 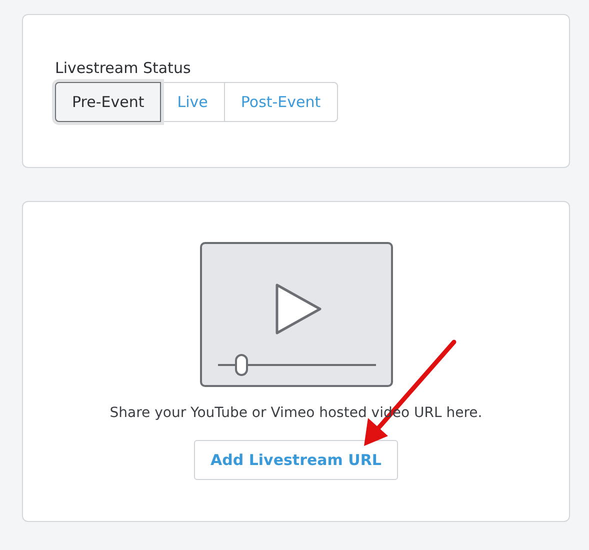 I want to click on video-player-icon, so click(x=296, y=314).